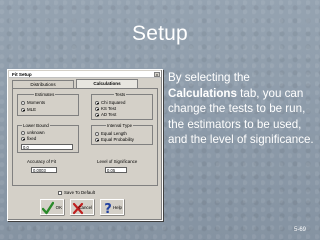 This screenshot has width=320, height=240. I want to click on save-to-default-checkbox: Save To Default, so click(76, 192).